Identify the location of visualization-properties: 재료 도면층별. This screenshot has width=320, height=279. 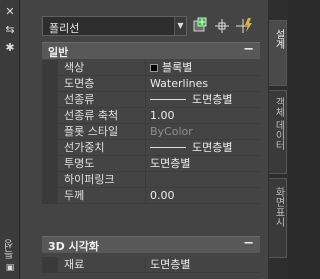
(151, 265).